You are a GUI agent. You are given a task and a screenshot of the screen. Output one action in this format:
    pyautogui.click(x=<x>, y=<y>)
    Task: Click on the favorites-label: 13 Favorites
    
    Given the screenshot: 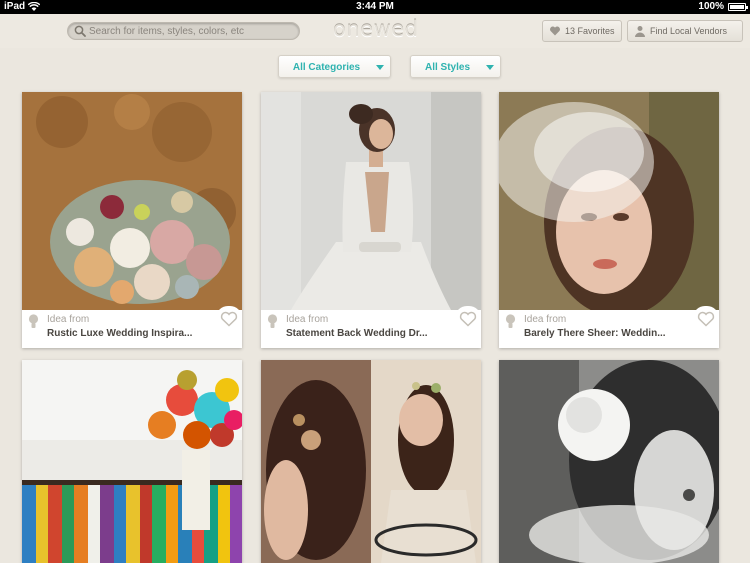 What is the action you would take?
    pyautogui.click(x=590, y=31)
    